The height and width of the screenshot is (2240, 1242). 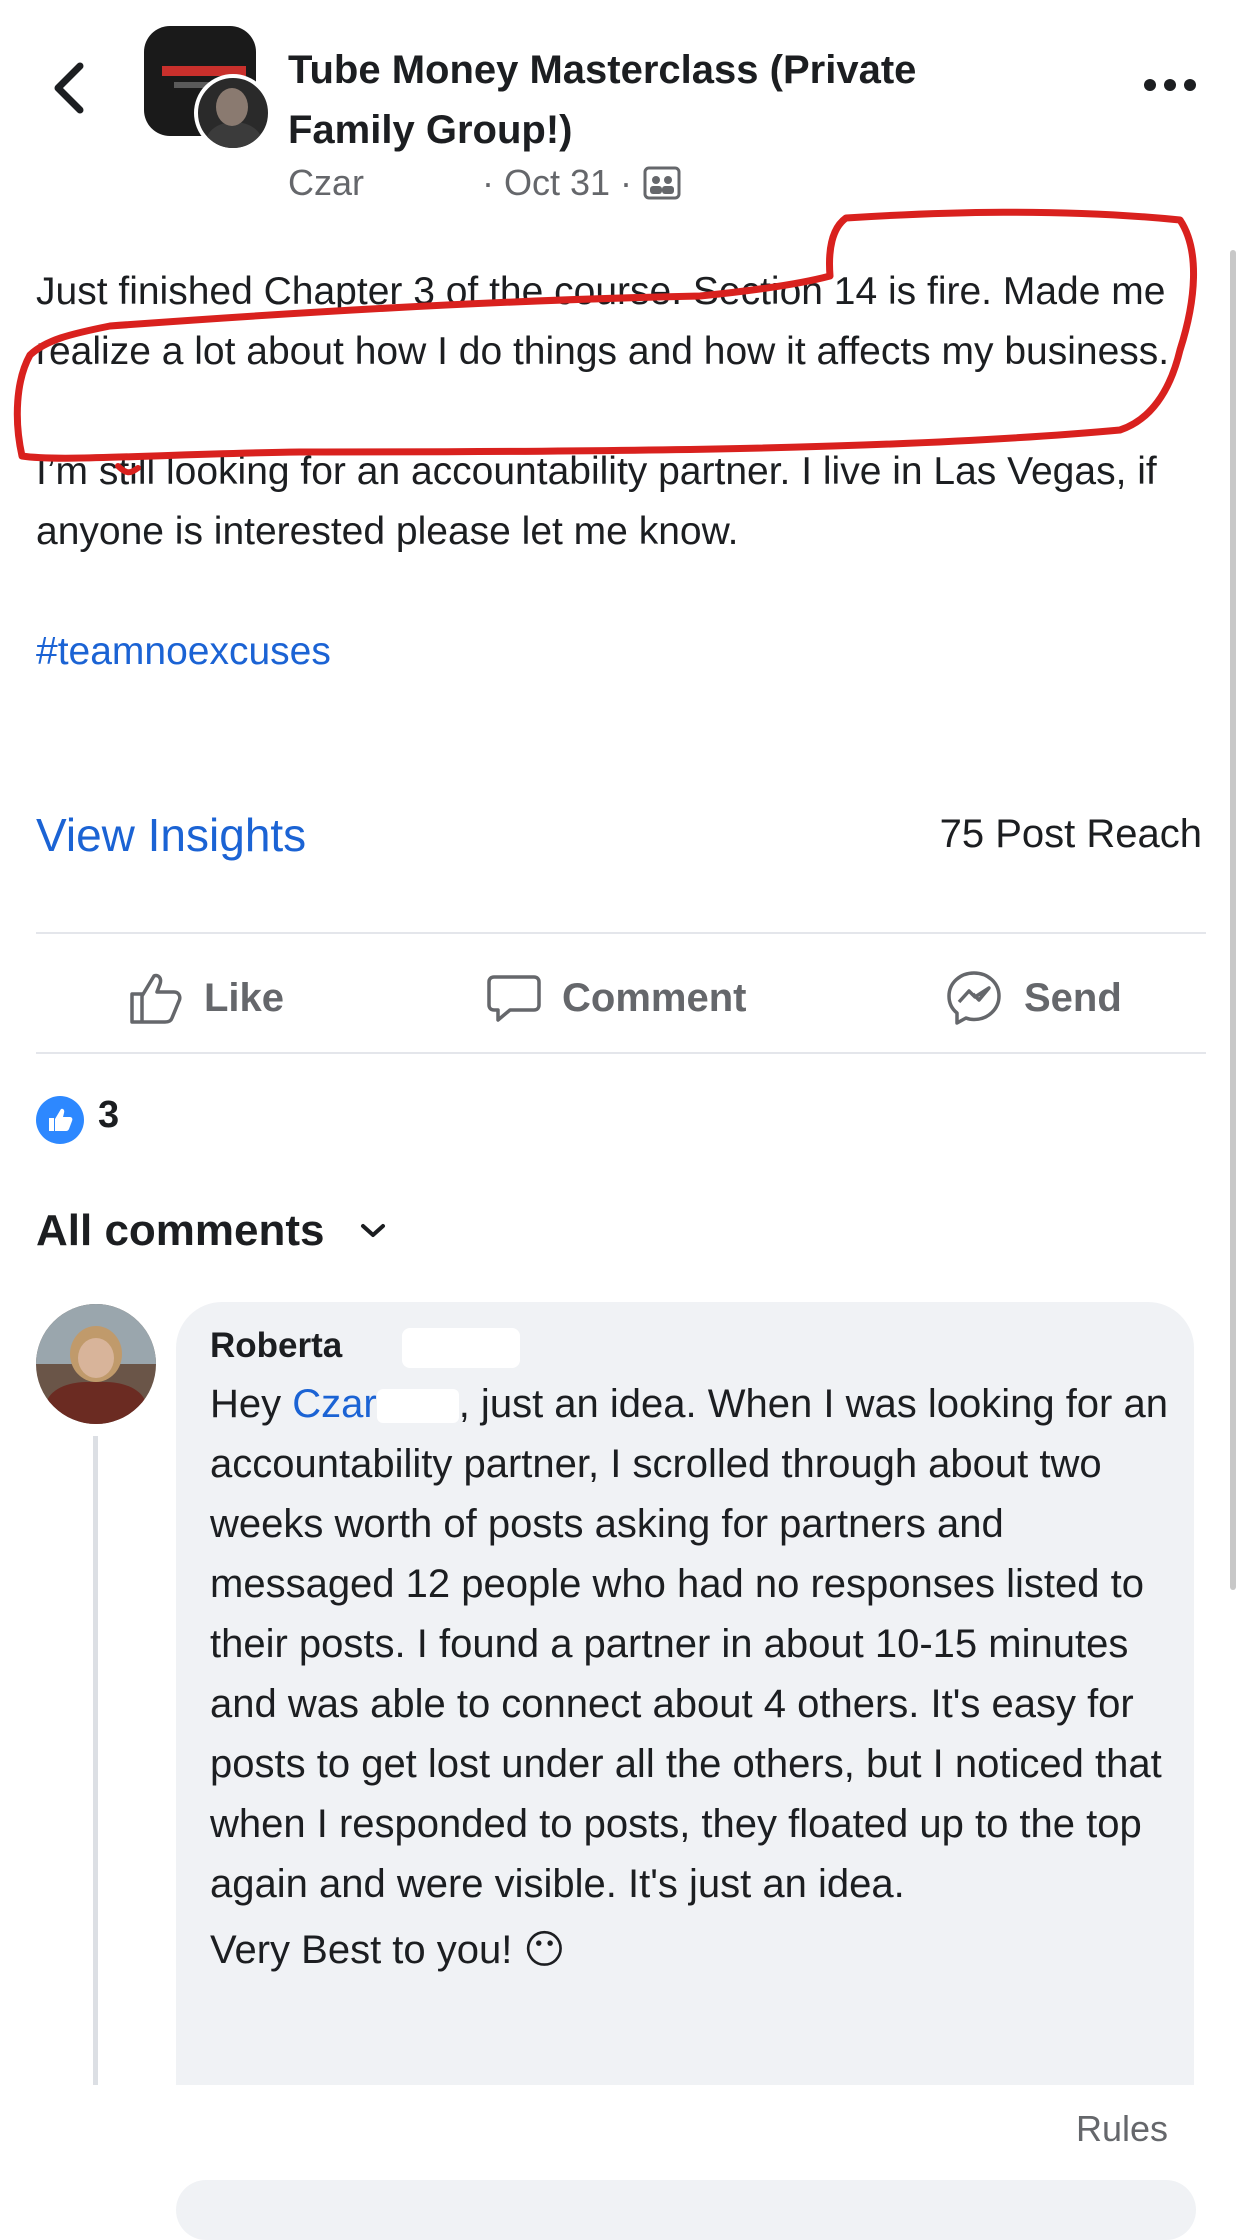 I want to click on comment-input, so click(x=686, y=2210).